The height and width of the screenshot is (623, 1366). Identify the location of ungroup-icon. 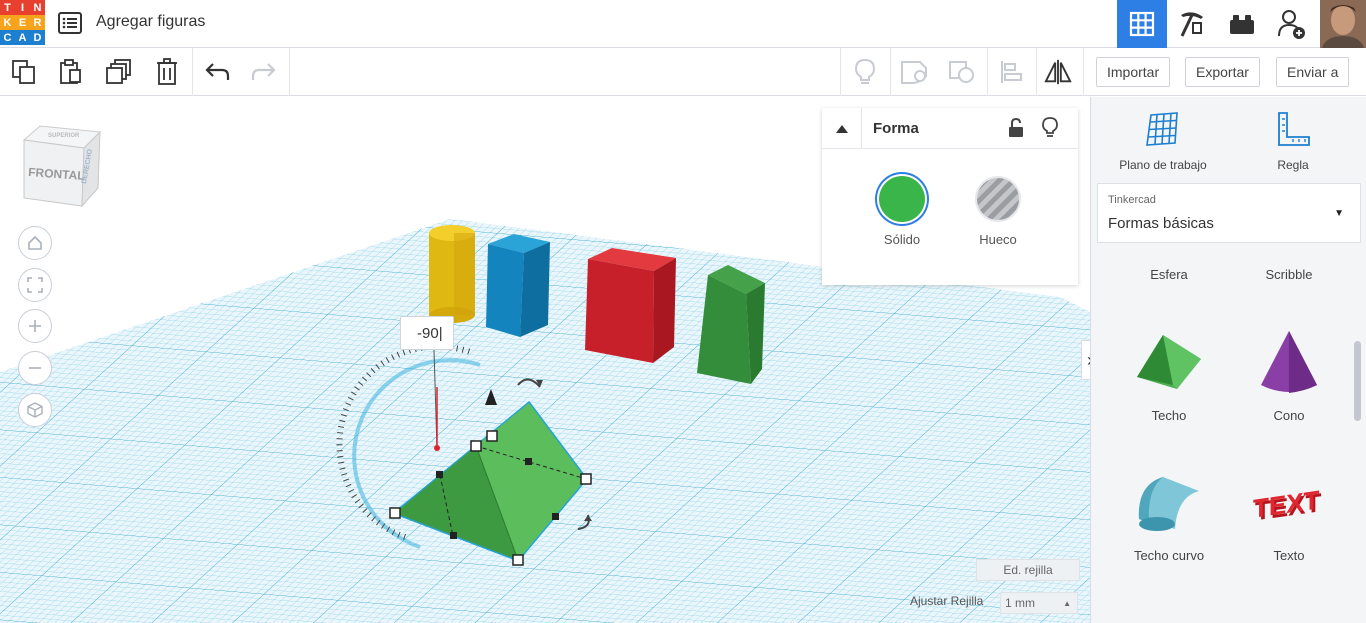
(961, 72).